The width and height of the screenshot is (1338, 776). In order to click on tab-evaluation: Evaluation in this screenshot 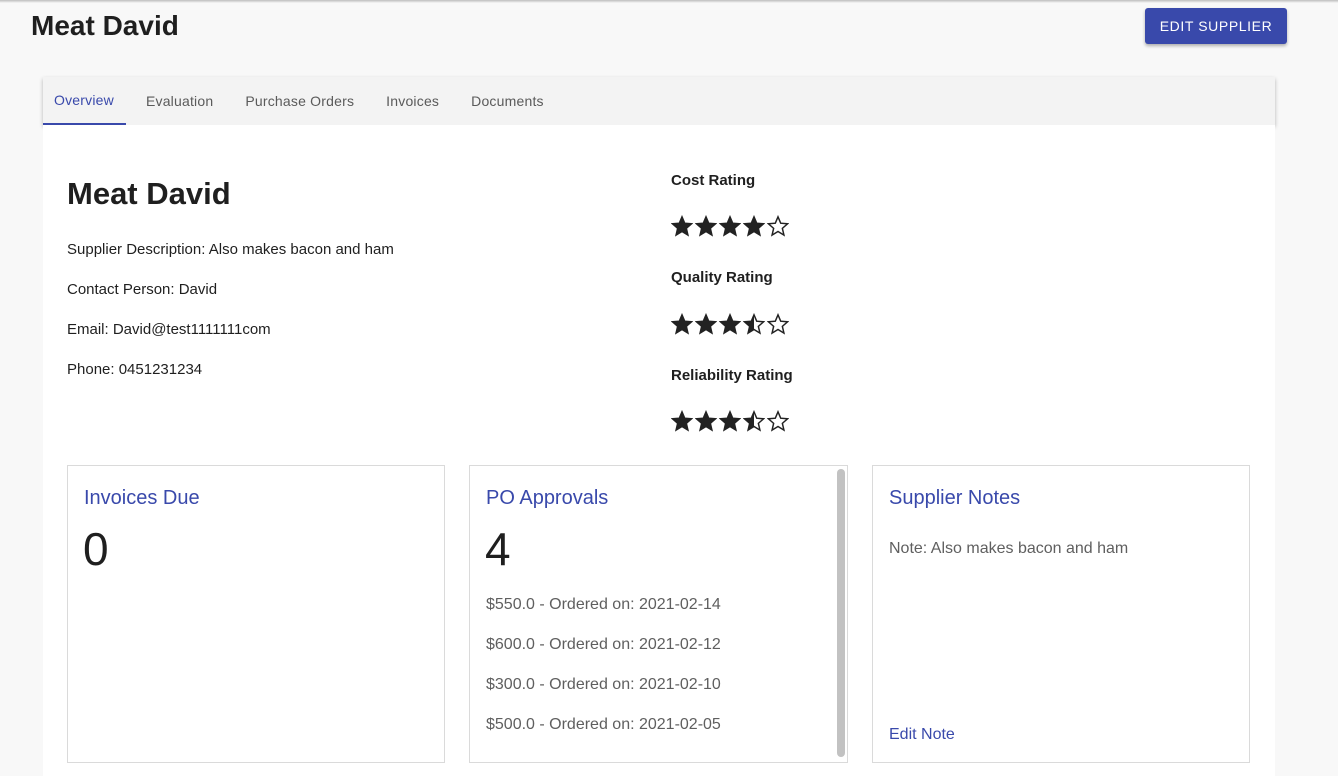, I will do `click(177, 101)`.